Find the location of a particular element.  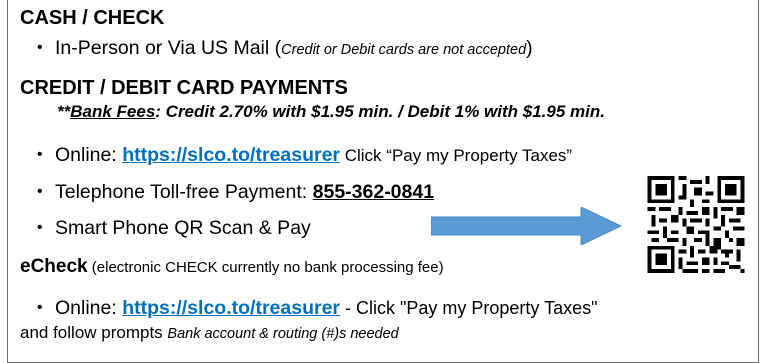

cash-check-heading: CASH / CHECK is located at coordinates (92, 18).